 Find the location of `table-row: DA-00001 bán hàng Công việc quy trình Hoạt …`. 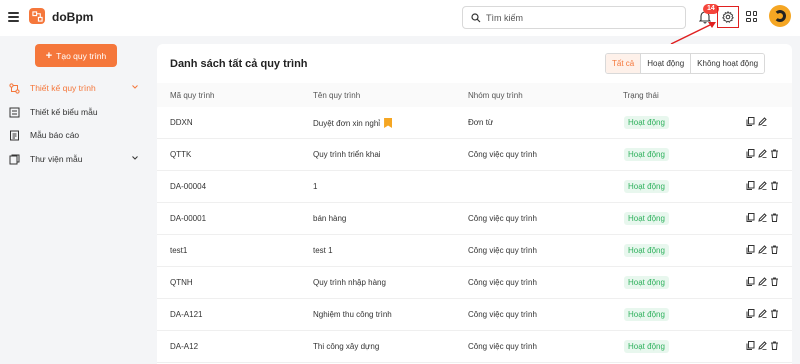

table-row: DA-00001 bán hàng Công việc quy trình Hoạt … is located at coordinates (474, 219).